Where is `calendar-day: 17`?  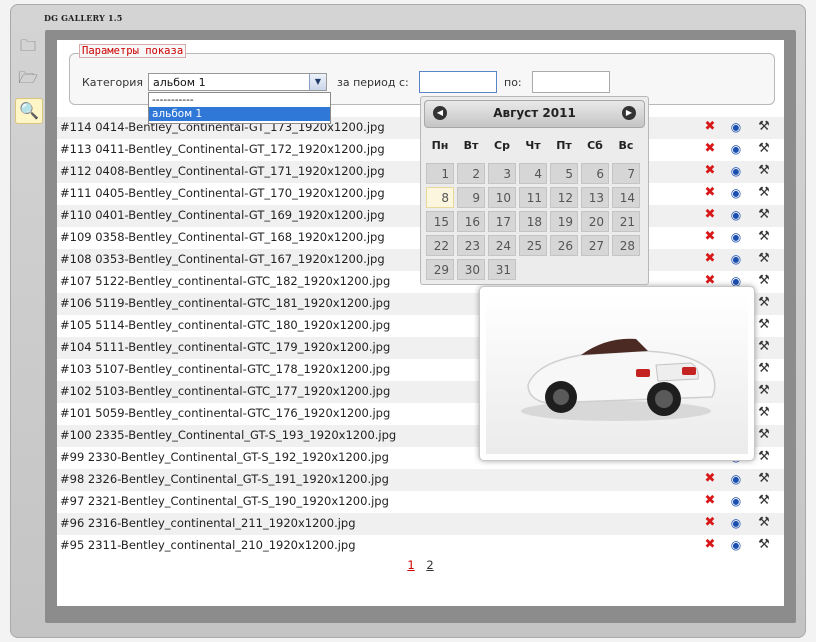
calendar-day: 17 is located at coordinates (502, 221).